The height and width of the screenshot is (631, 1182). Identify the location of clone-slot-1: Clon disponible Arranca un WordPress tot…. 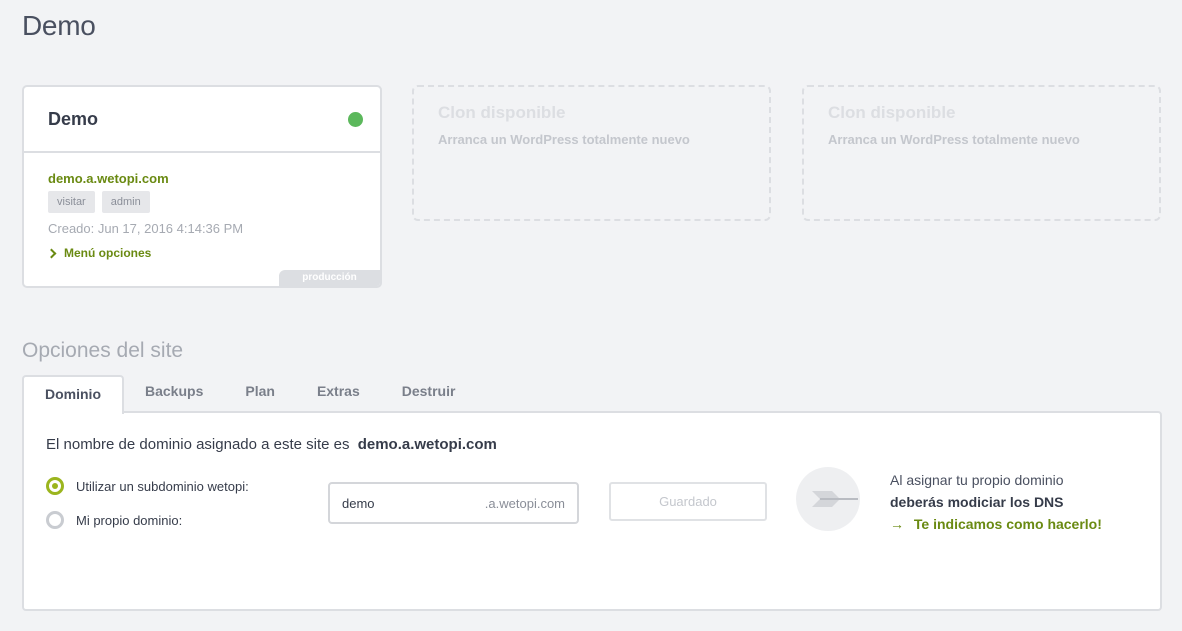
(591, 153).